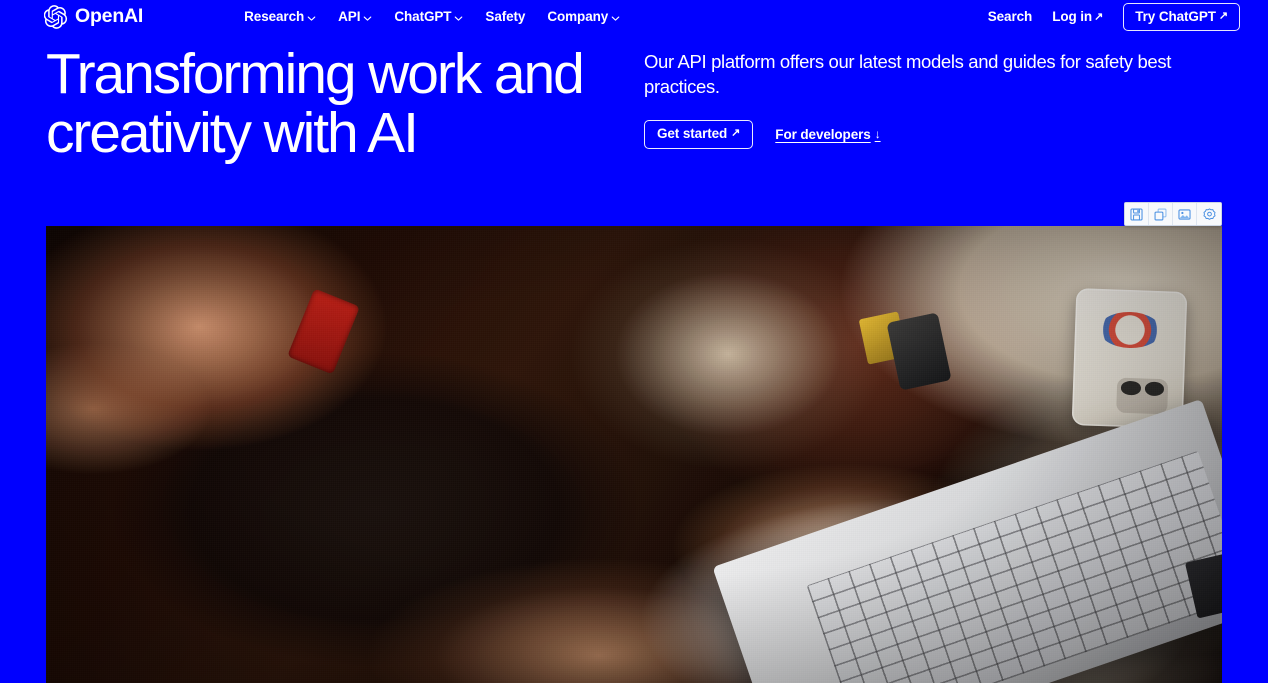 The image size is (1268, 683). I want to click on save-icon, so click(1136, 214).